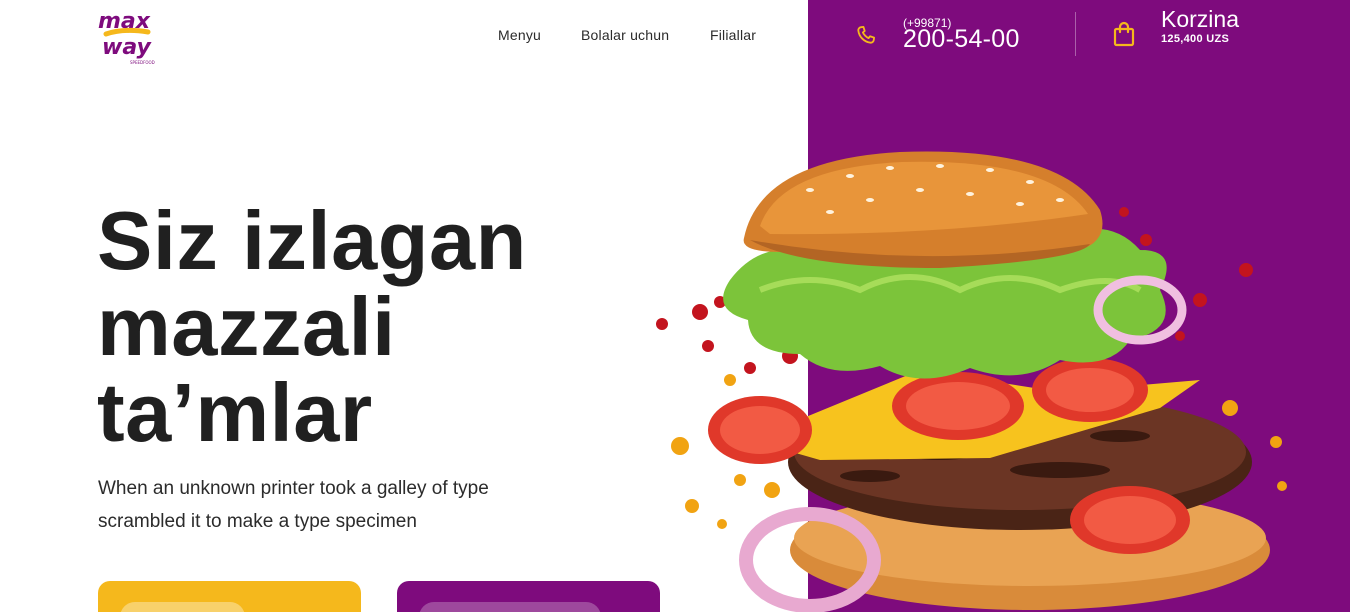 The height and width of the screenshot is (612, 1350). Describe the element at coordinates (246, 326) in the screenshot. I see `hero-title-line-2: mazzali` at that location.